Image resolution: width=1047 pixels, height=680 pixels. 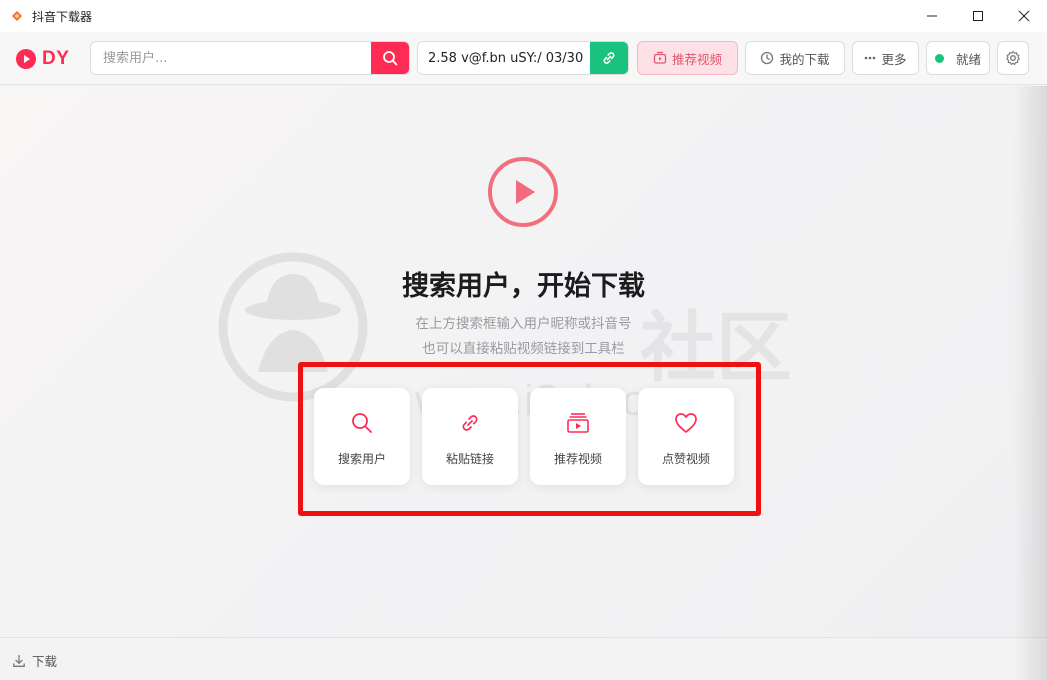 I want to click on app-logo: DY, so click(x=42, y=59).